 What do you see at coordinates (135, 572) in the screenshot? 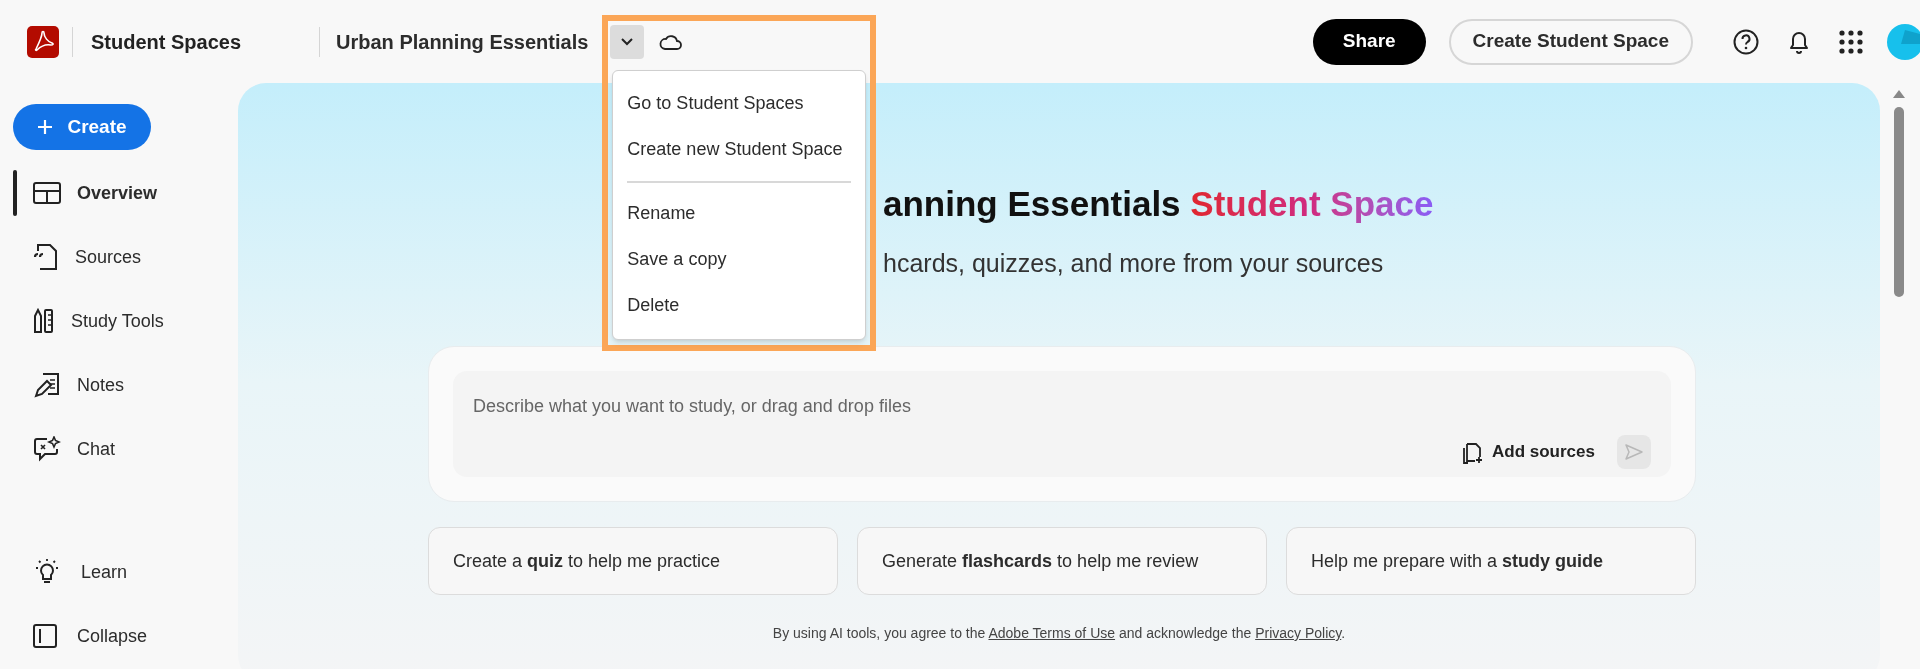
I see `sidebar-item: Learn` at bounding box center [135, 572].